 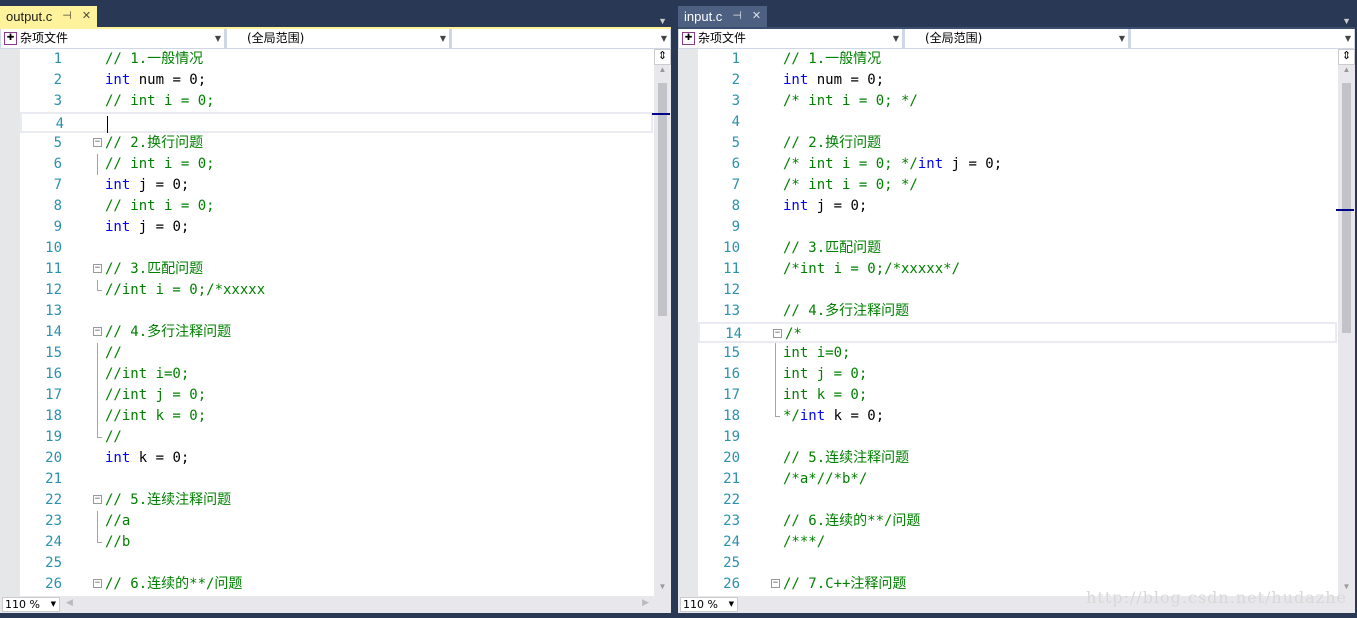 What do you see at coordinates (442, 38) in the screenshot?
I see `chevron-down-icon: ▼` at bounding box center [442, 38].